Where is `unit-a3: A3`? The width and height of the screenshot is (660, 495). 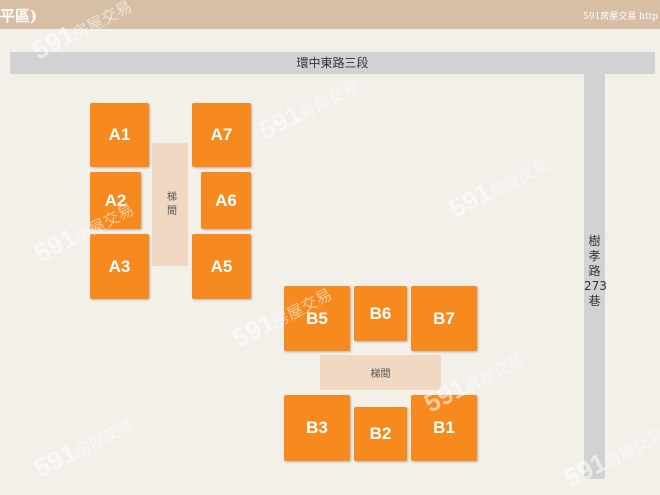
unit-a3: A3 is located at coordinates (119, 266).